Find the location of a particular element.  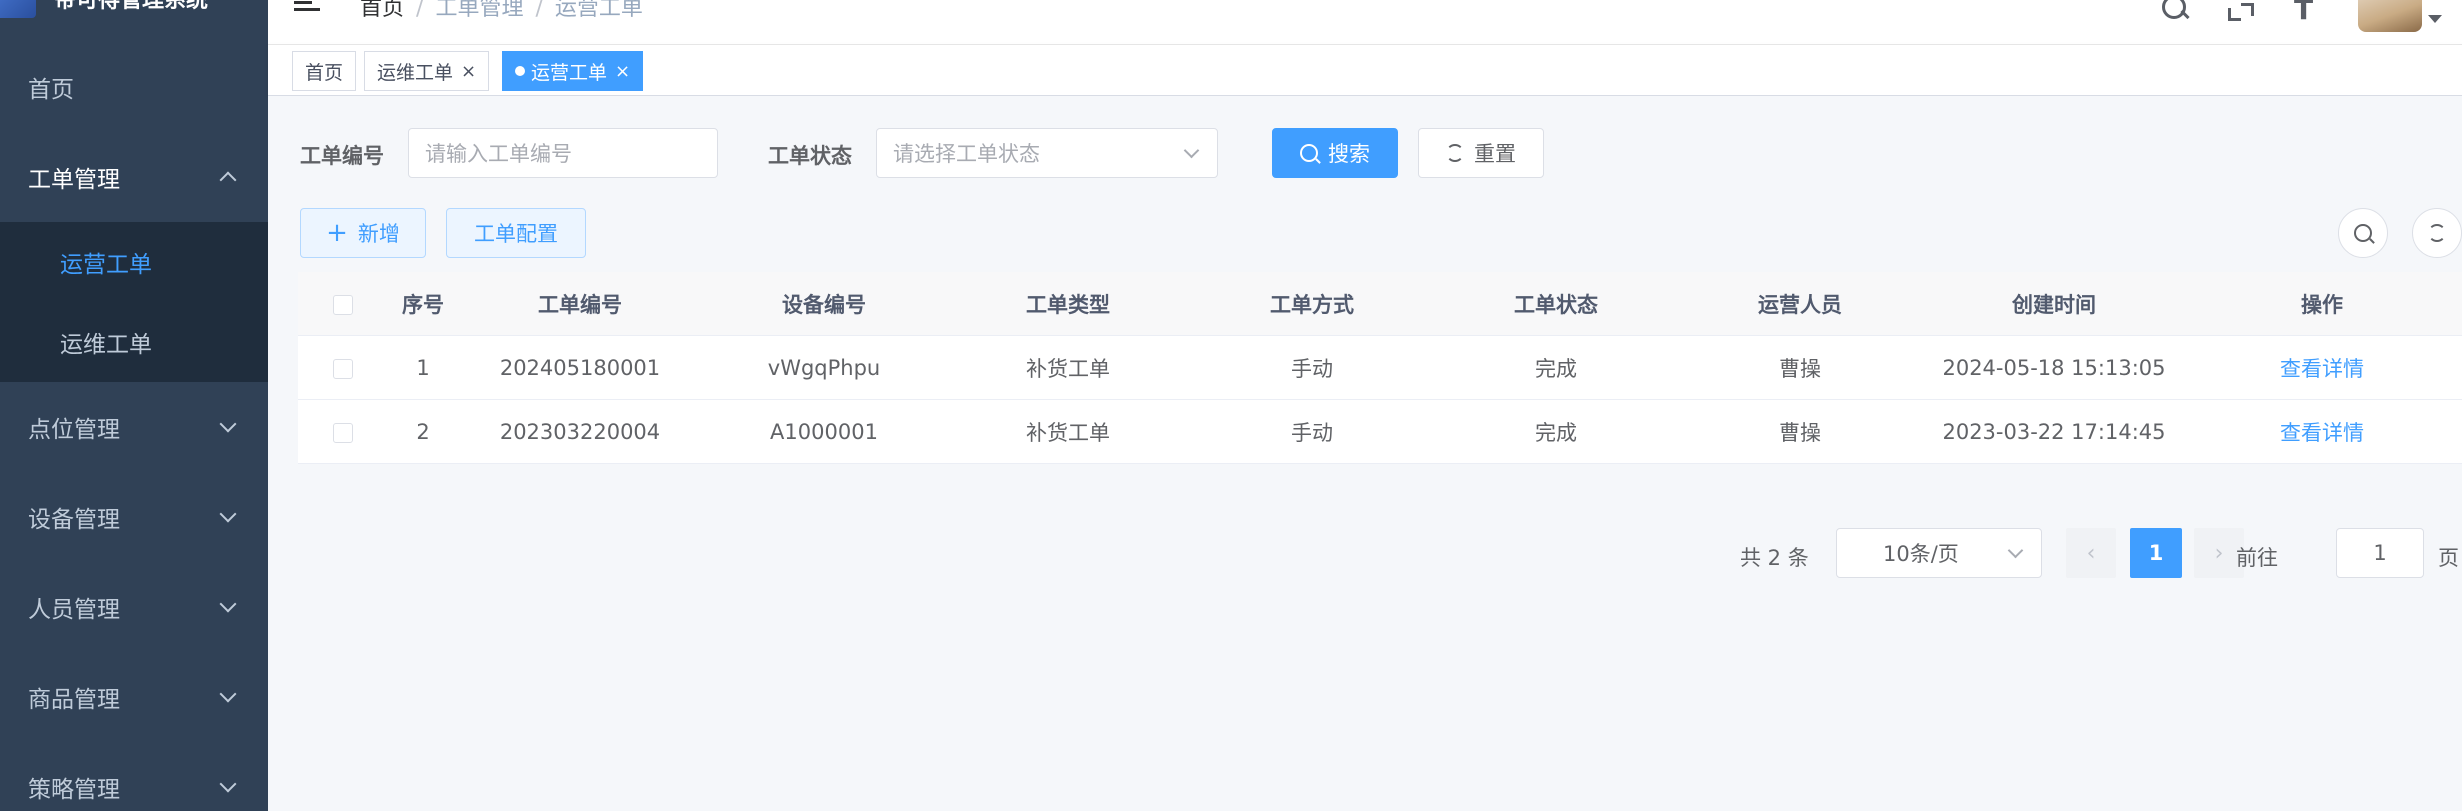

page-number-current: 1 is located at coordinates (2156, 553).